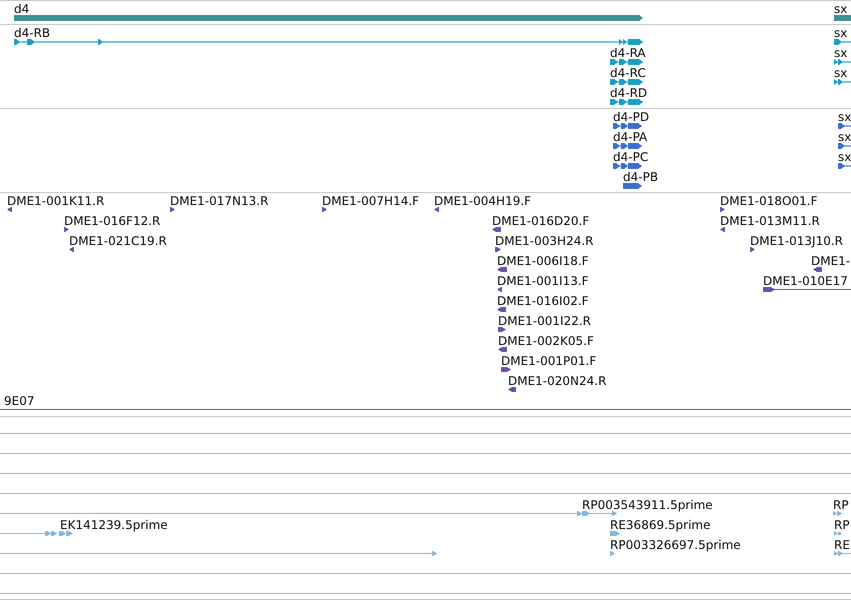 Image resolution: width=851 pixels, height=600 pixels. I want to click on feature-label: d4-RD, so click(629, 93).